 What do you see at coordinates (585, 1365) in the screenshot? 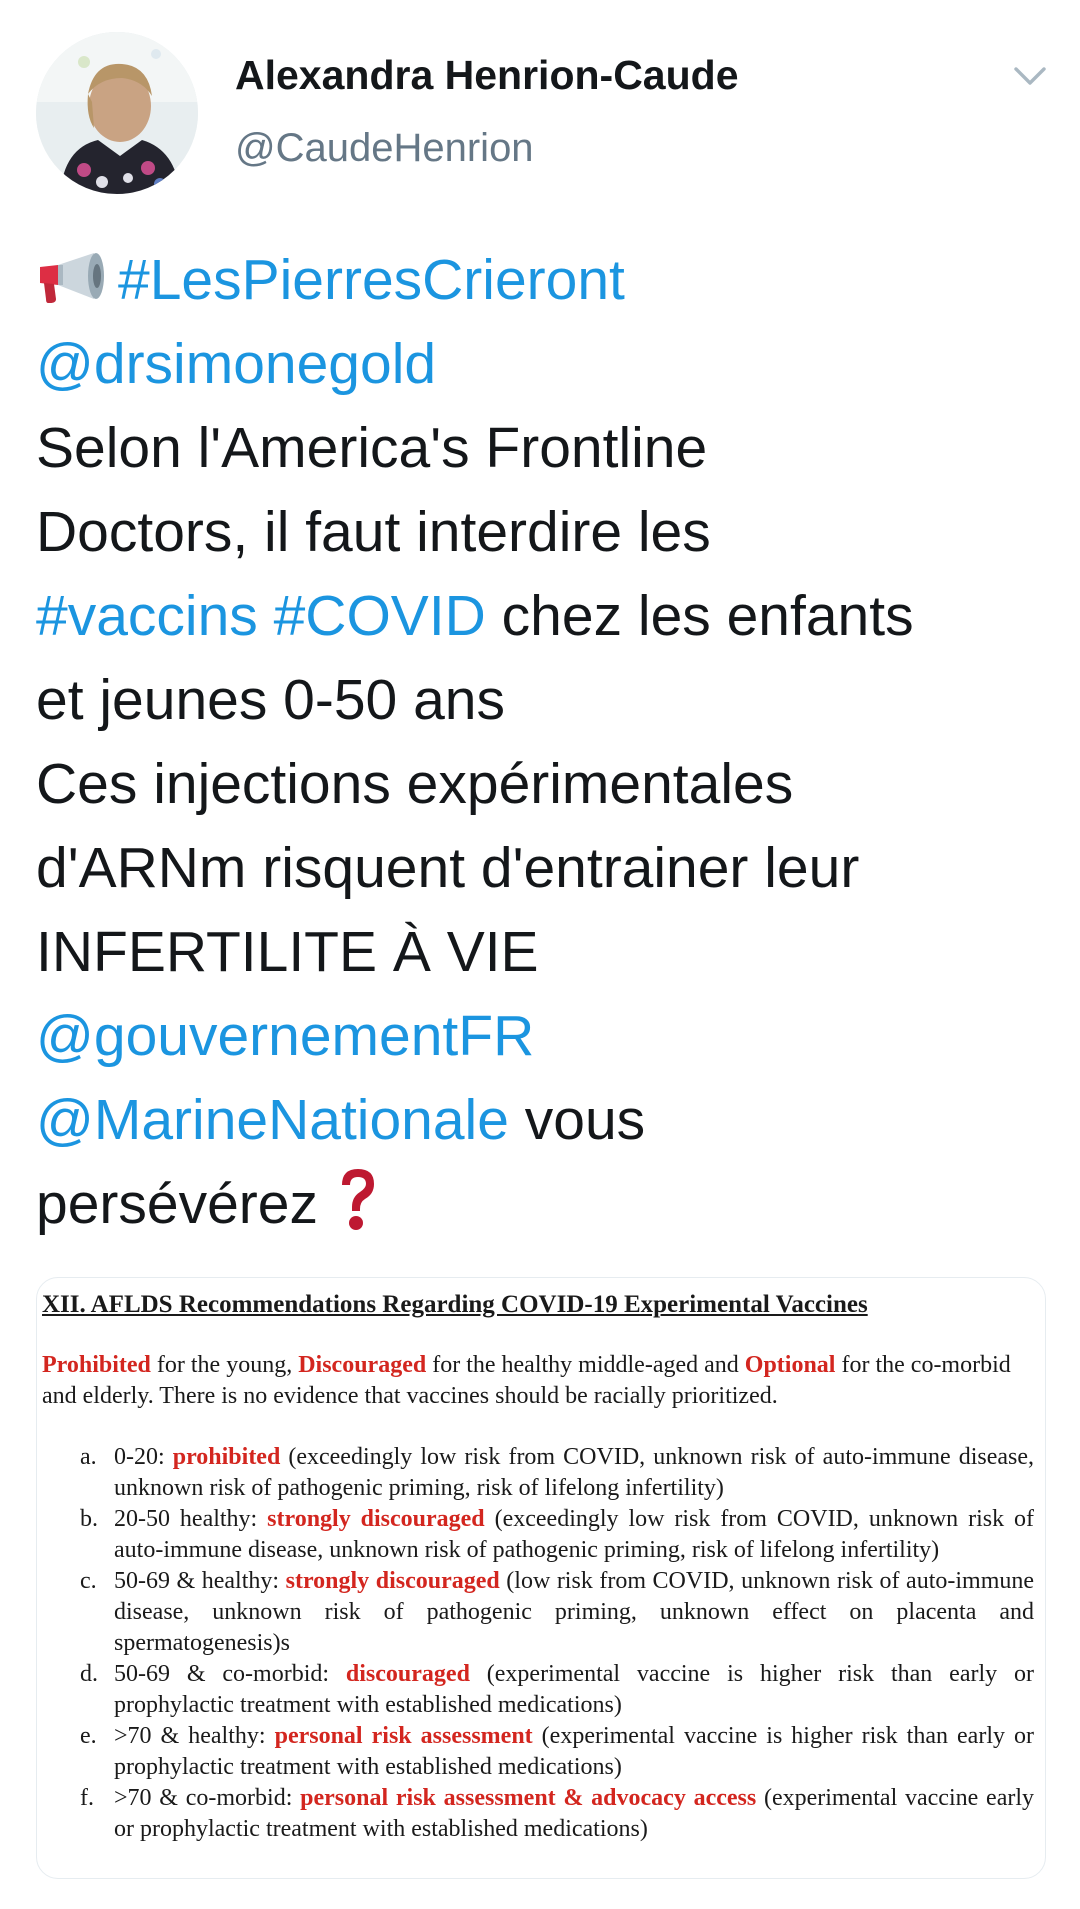
I see `document-text: for the healthy middle-aged and` at bounding box center [585, 1365].